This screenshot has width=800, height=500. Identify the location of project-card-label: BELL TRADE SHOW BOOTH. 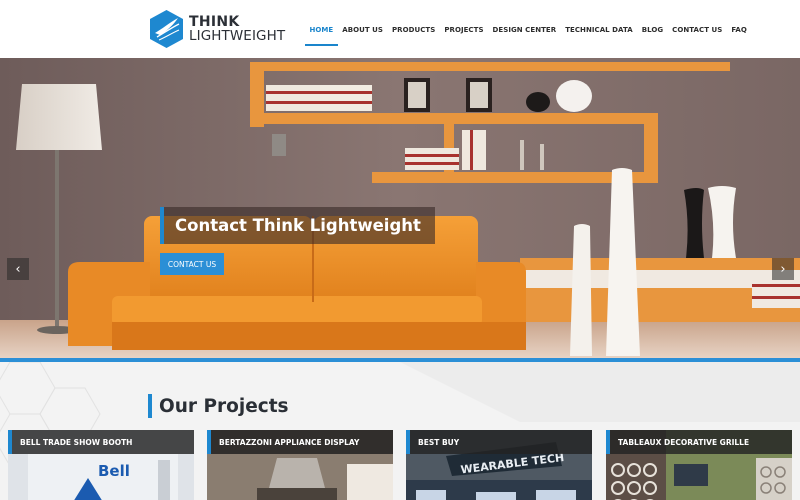
(76, 442).